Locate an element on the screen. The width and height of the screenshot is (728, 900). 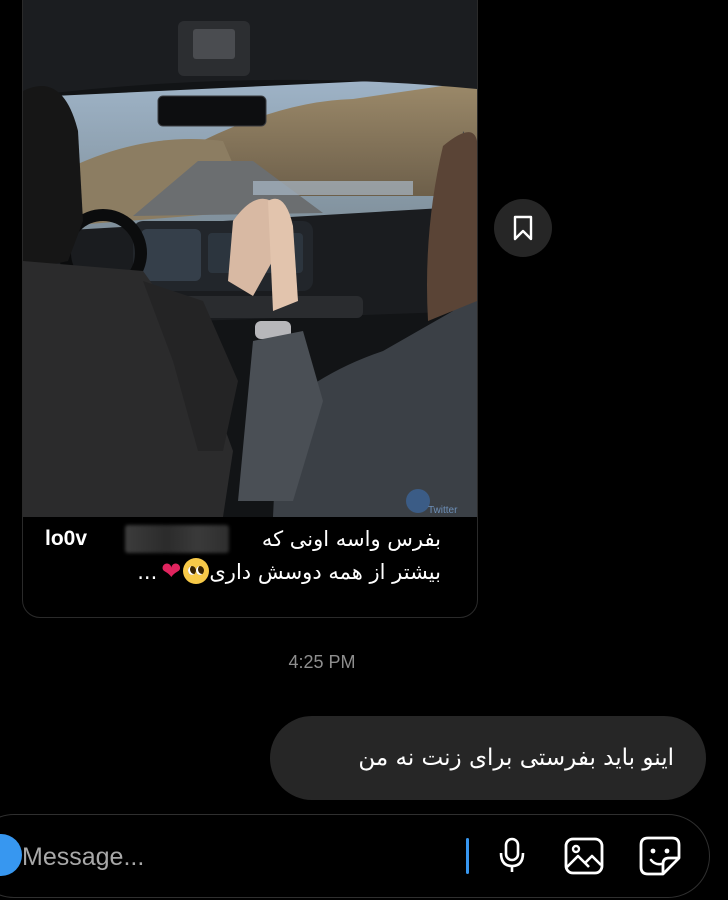
microphone-button is located at coordinates (512, 856).